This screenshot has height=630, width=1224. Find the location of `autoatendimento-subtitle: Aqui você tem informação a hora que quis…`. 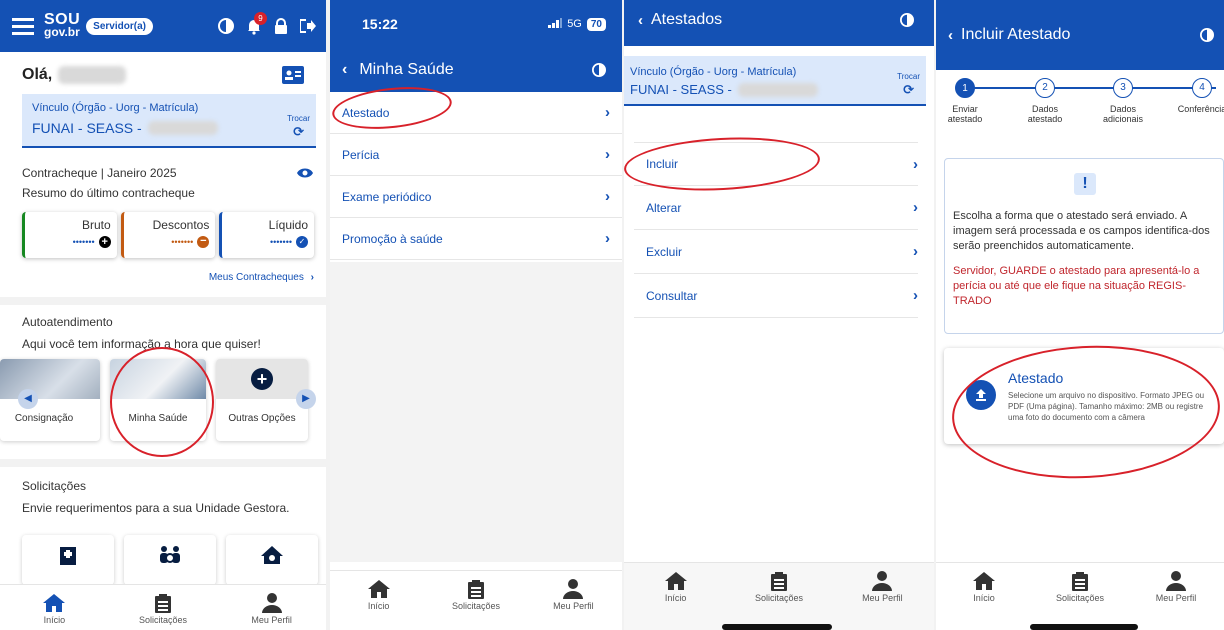

autoatendimento-subtitle: Aqui você tem informação a hora que quis… is located at coordinates (141, 344).